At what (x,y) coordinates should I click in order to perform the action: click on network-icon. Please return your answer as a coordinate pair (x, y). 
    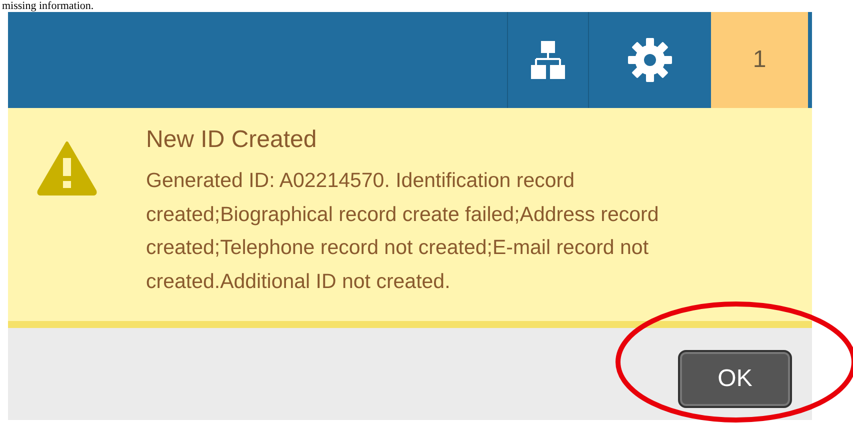
    Looking at the image, I should click on (548, 60).